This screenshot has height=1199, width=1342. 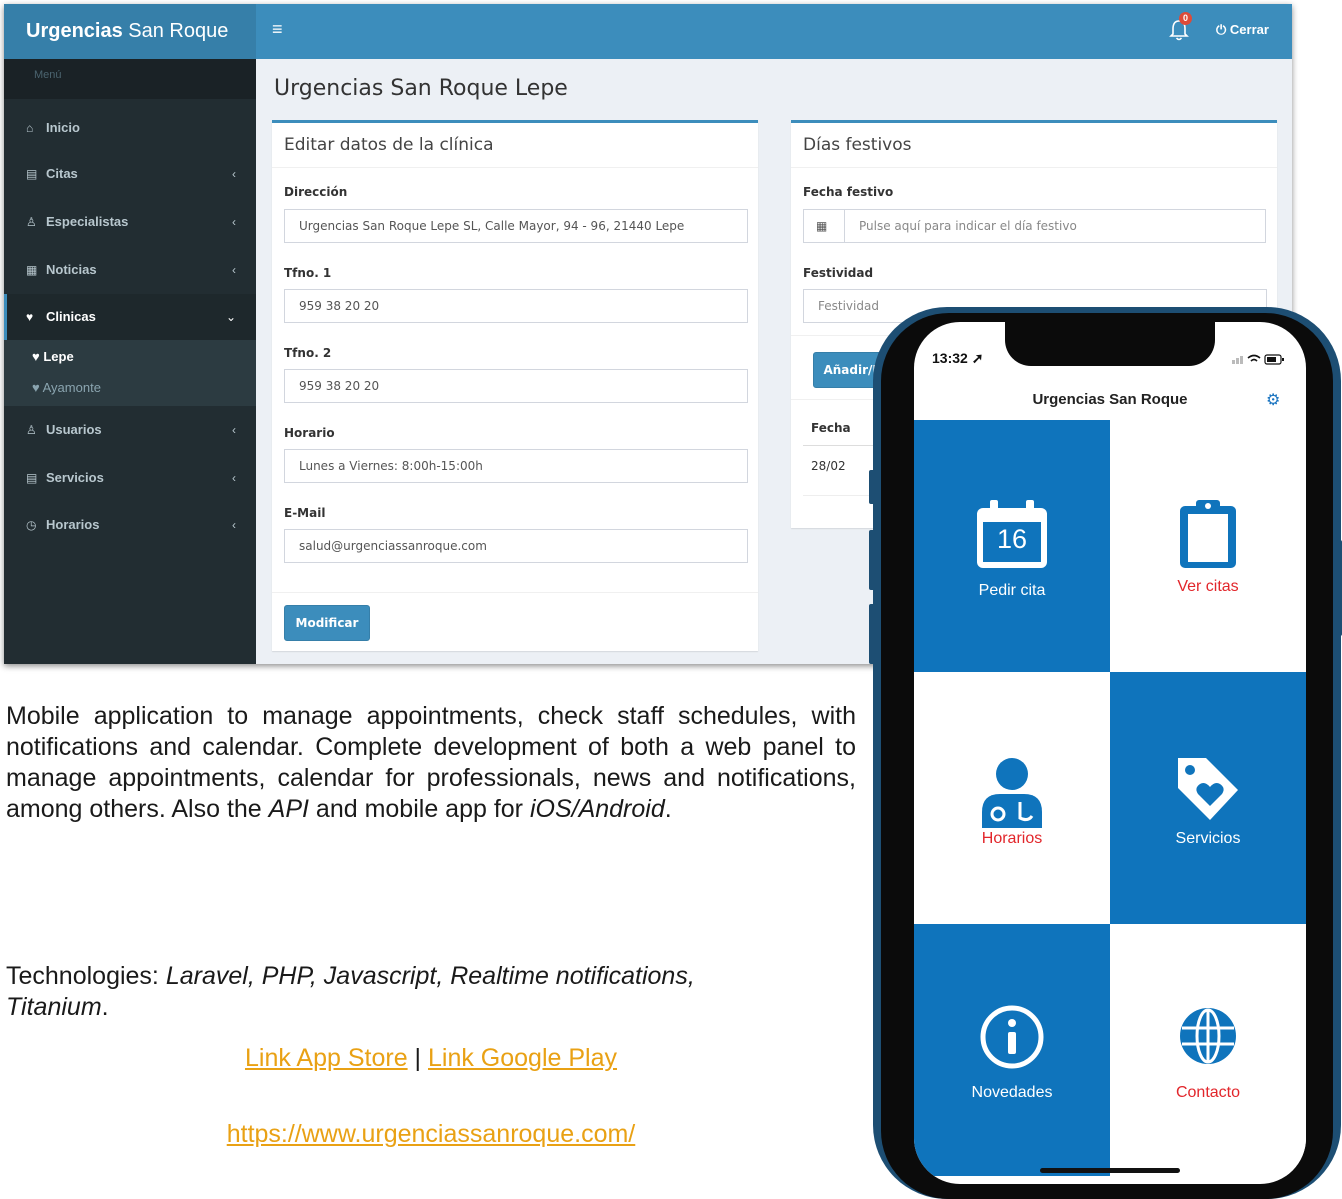 I want to click on top-navbar: Urgencias San Roque ≡ 0 ⏻ Cerrar, so click(x=648, y=31).